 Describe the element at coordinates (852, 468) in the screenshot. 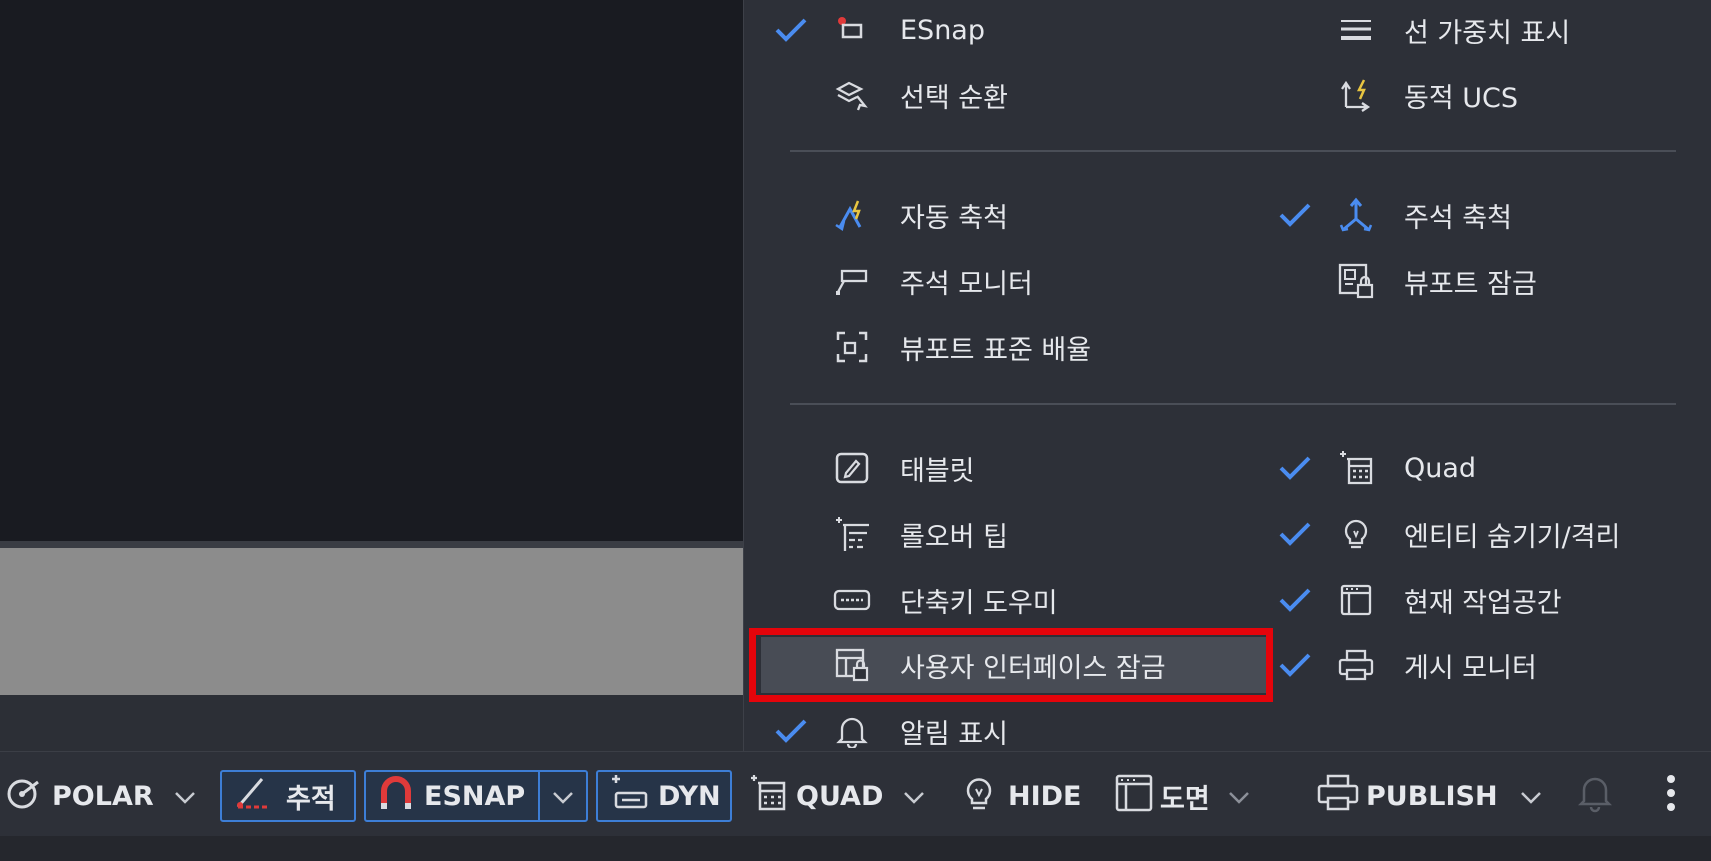

I see `tablet-icon` at that location.